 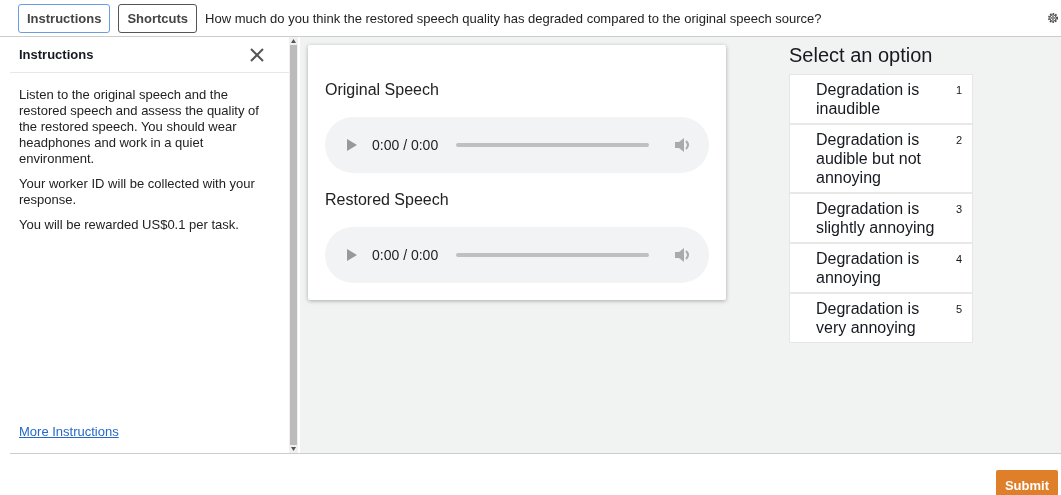 What do you see at coordinates (881, 318) in the screenshot?
I see `option-item: Degradation is very annoying 5` at bounding box center [881, 318].